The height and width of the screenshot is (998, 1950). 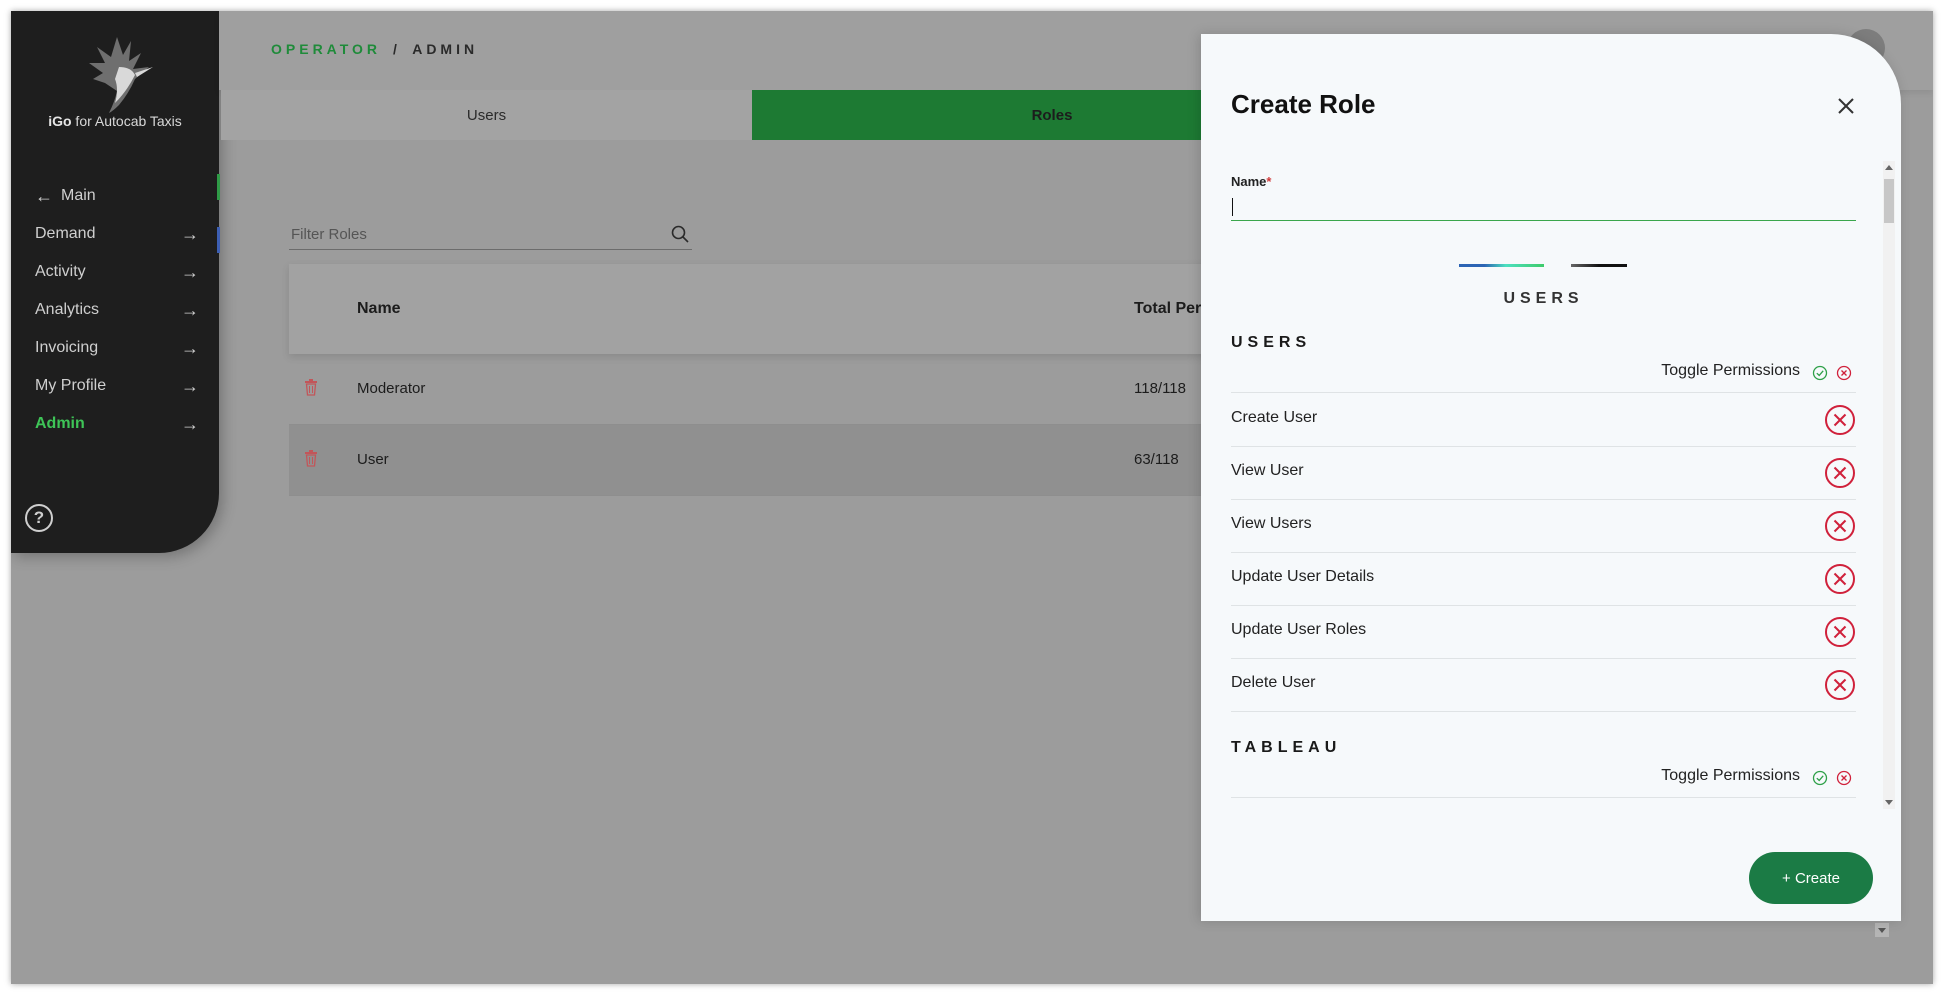 What do you see at coordinates (789, 309) in the screenshot?
I see `table-header: Name Total Perm` at bounding box center [789, 309].